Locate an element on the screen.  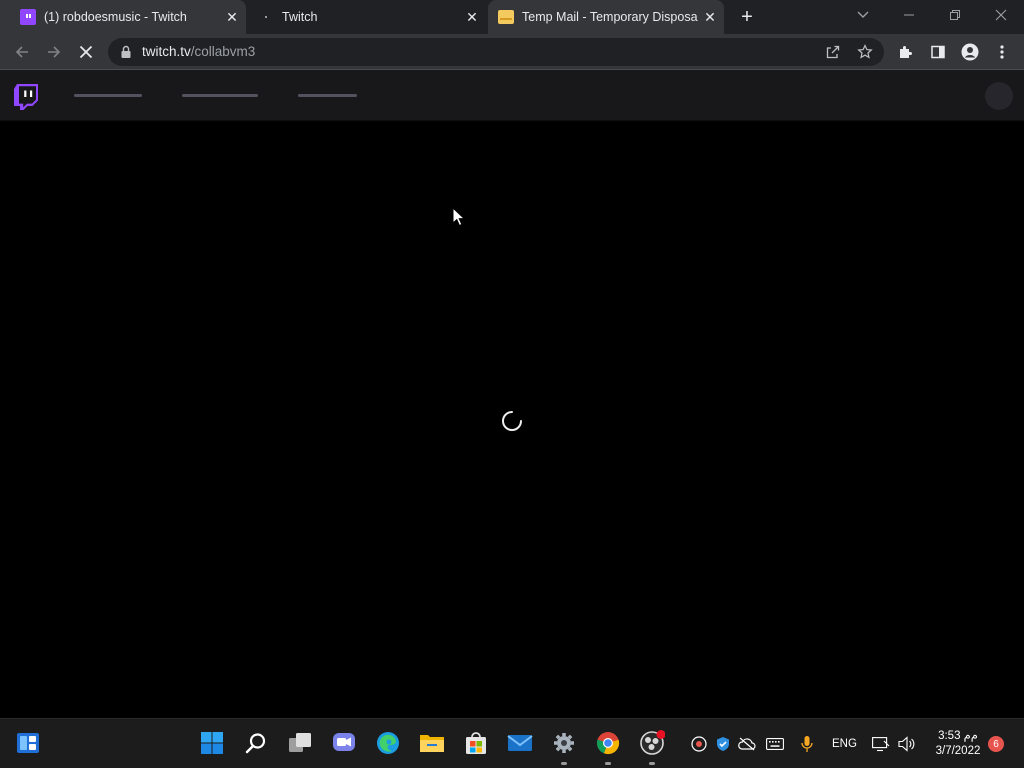
mail-button is located at coordinates (520, 743).